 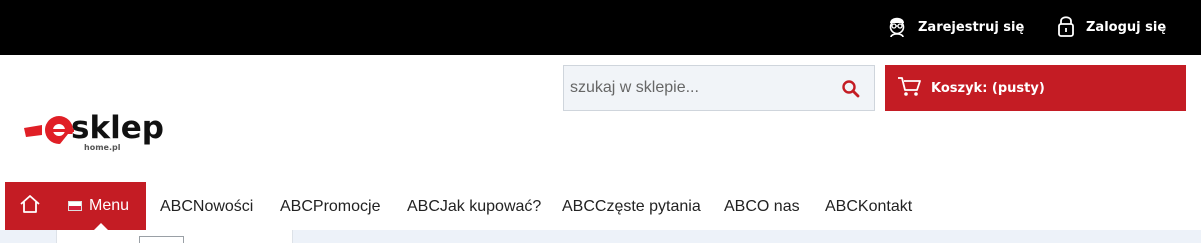 I want to click on cart-icon, so click(x=908, y=88).